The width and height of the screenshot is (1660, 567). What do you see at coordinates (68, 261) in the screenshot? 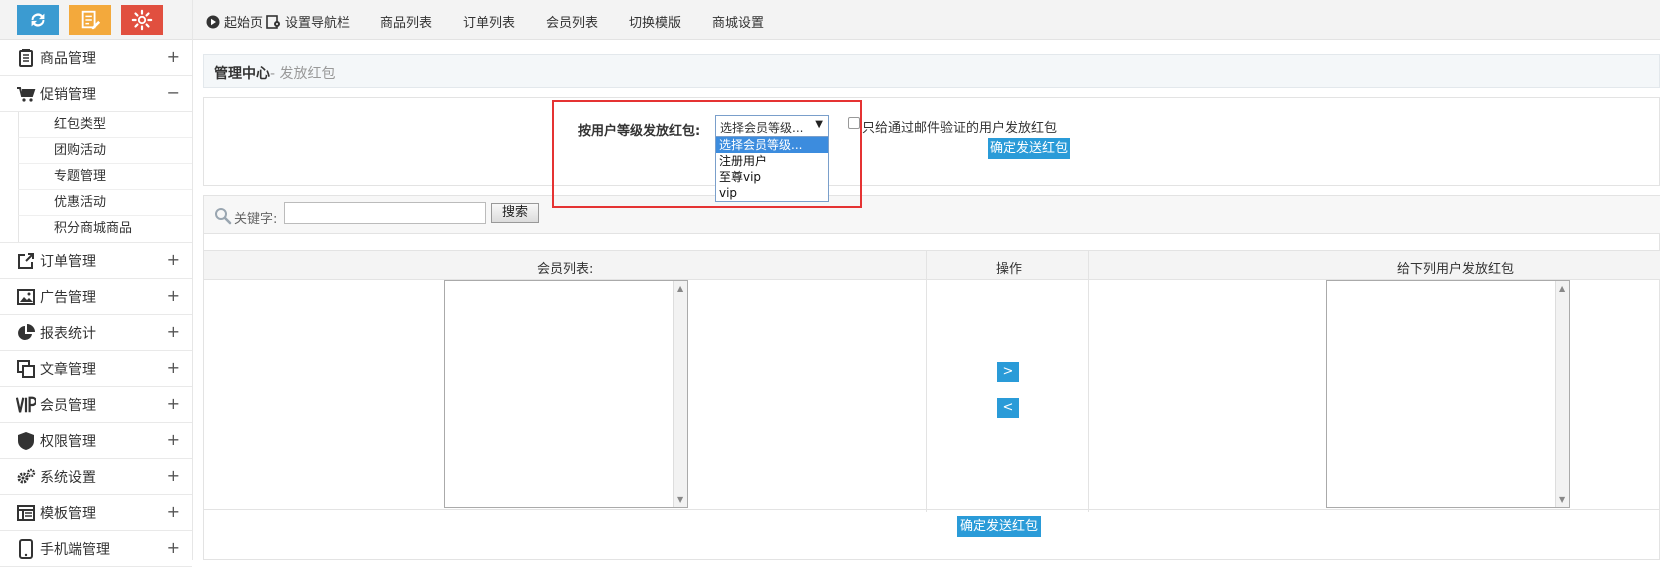
I see `menu-label: 订单管理` at bounding box center [68, 261].